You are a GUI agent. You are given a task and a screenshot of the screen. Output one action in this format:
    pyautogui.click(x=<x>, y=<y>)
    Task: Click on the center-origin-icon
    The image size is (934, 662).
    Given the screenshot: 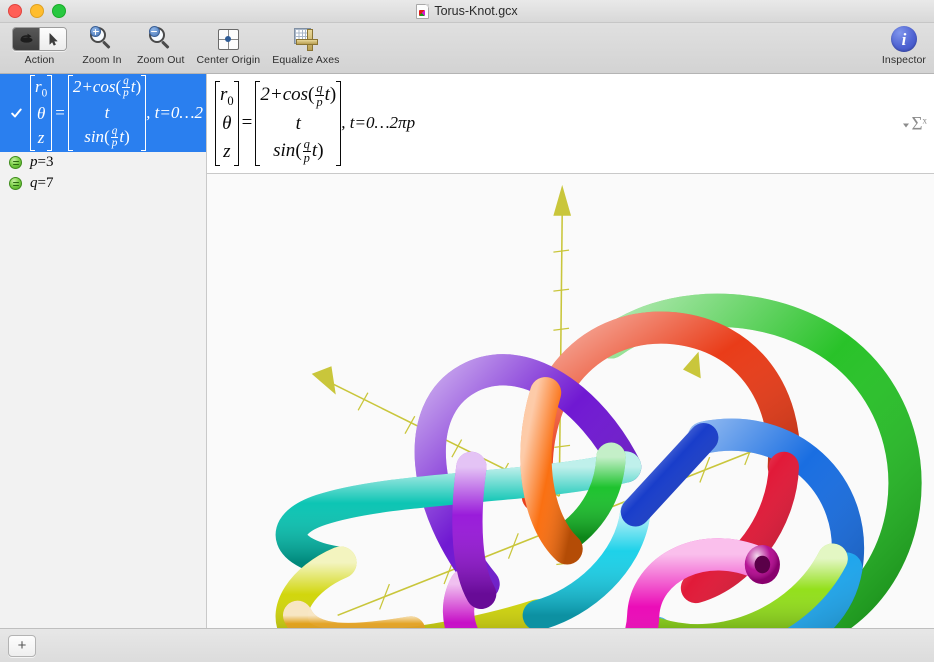 What is the action you would take?
    pyautogui.click(x=228, y=39)
    